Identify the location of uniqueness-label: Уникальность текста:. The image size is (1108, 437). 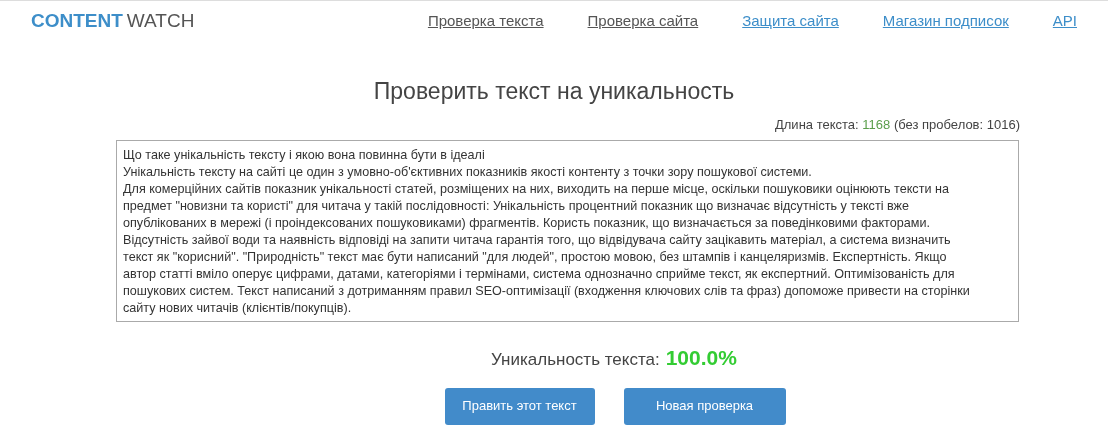
(575, 360).